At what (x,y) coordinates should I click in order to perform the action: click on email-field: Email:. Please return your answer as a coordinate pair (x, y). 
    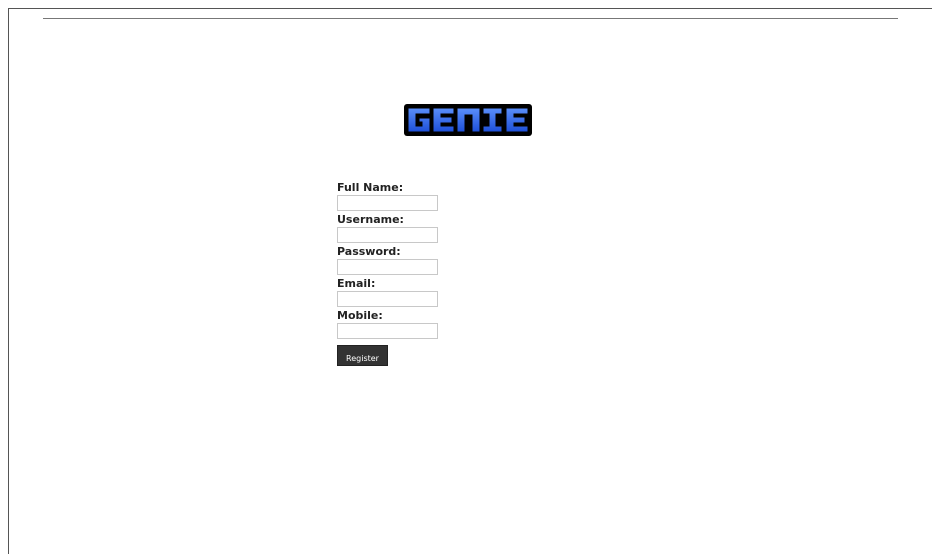
    Looking at the image, I should click on (412, 292).